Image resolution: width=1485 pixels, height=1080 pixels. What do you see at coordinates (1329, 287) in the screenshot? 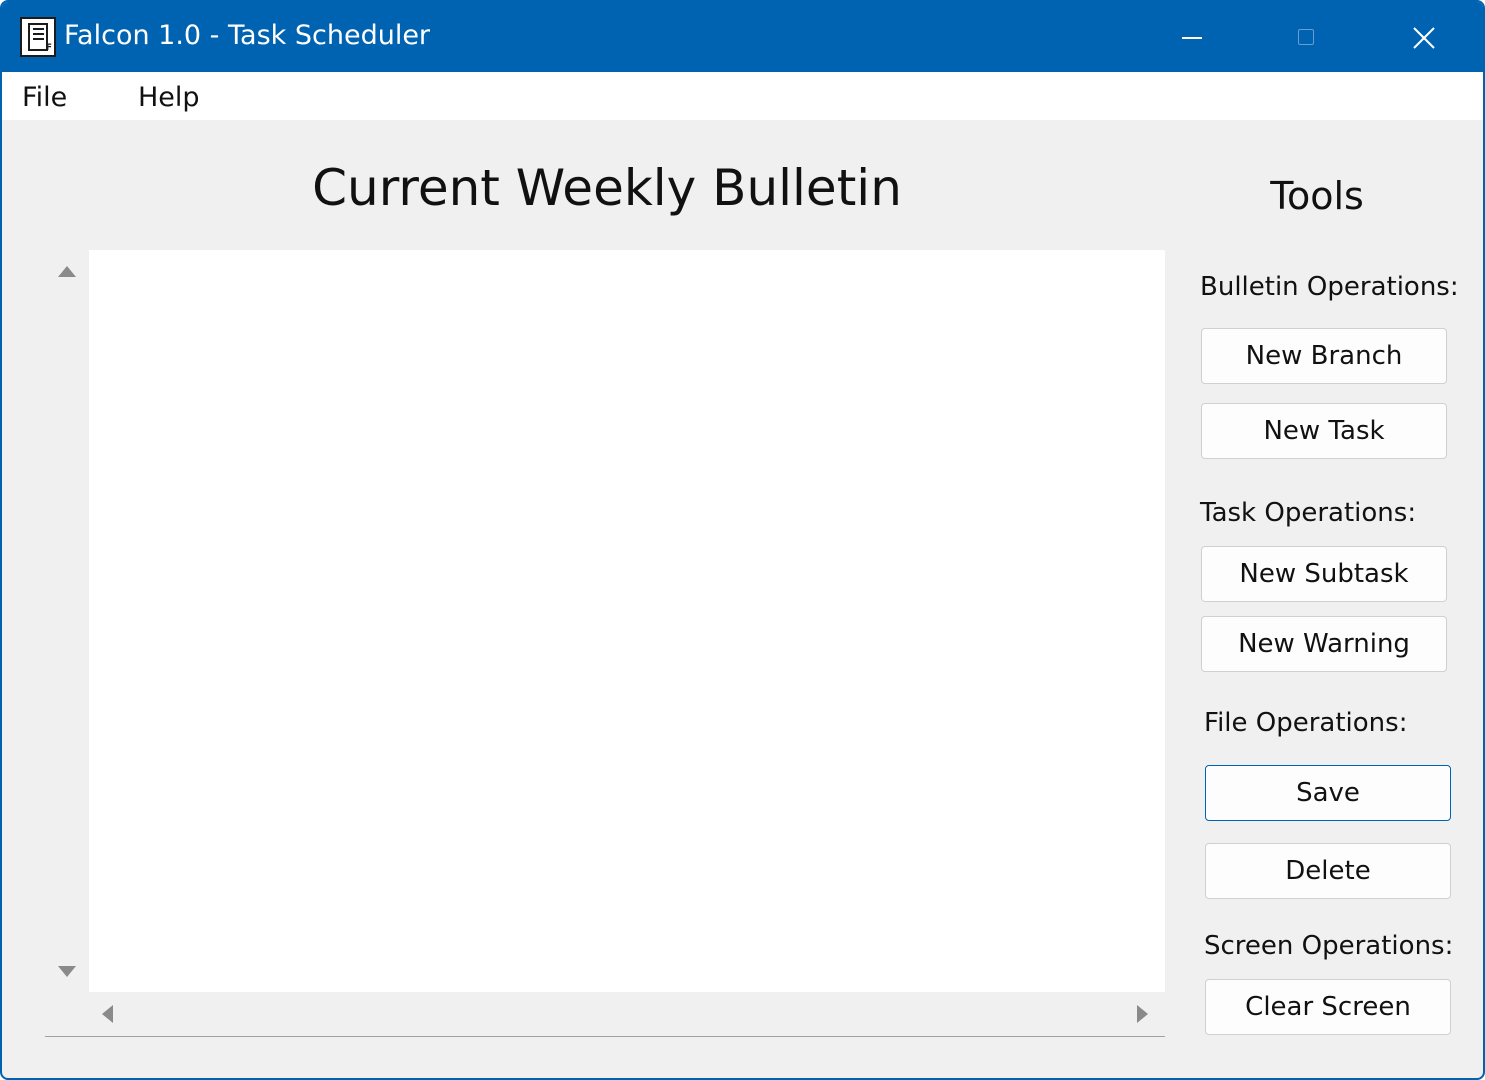
I see `bulletin-operations-label: Bulletin Operations:` at bounding box center [1329, 287].